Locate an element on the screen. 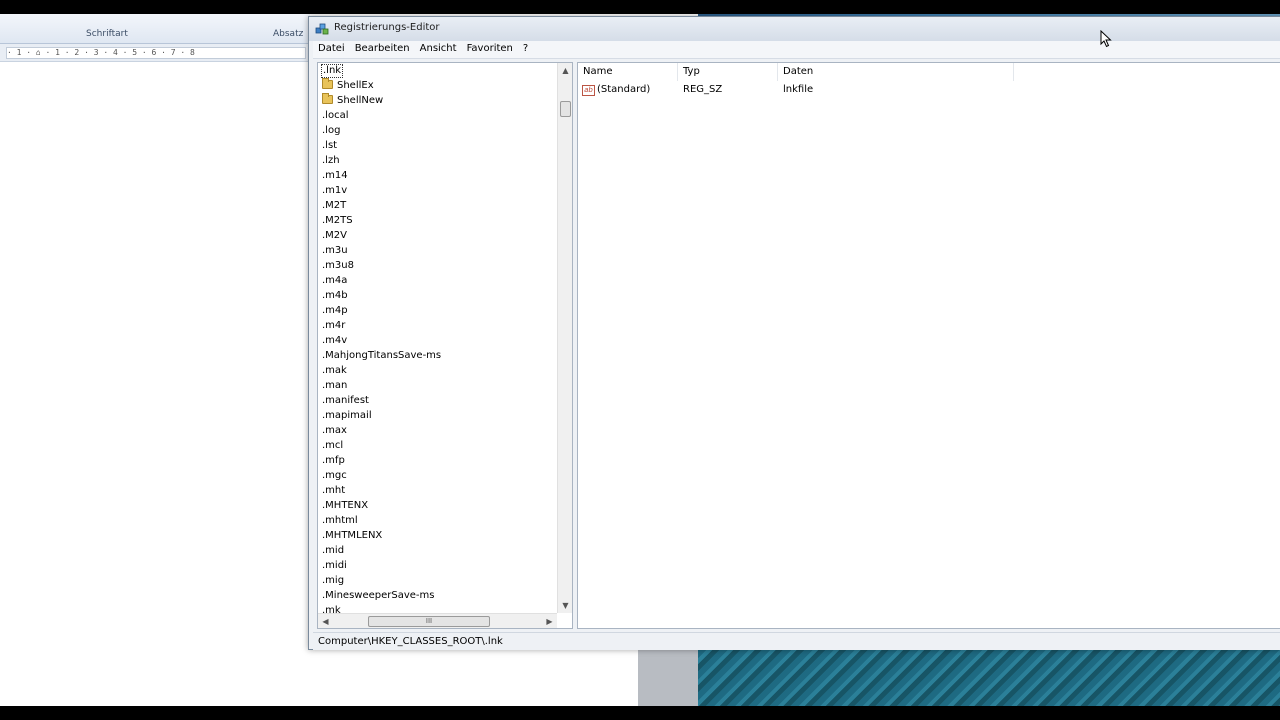 This screenshot has width=1280, height=720. tree-item-label: ShellEx is located at coordinates (355, 85).